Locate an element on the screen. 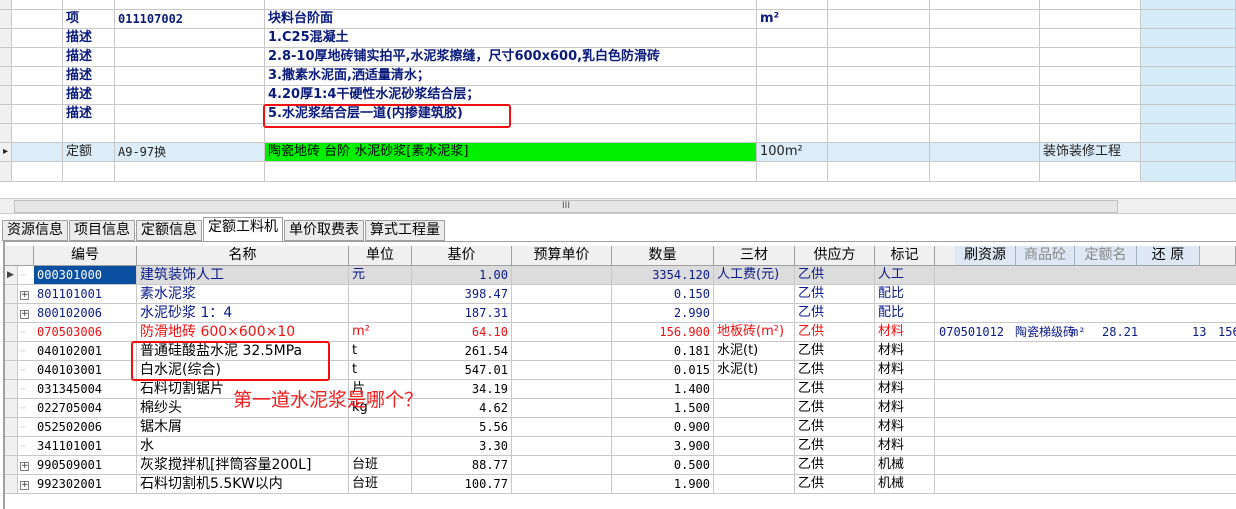 This screenshot has width=1236, height=509. toolbar-button-1: 商品砼 is located at coordinates (1045, 255).